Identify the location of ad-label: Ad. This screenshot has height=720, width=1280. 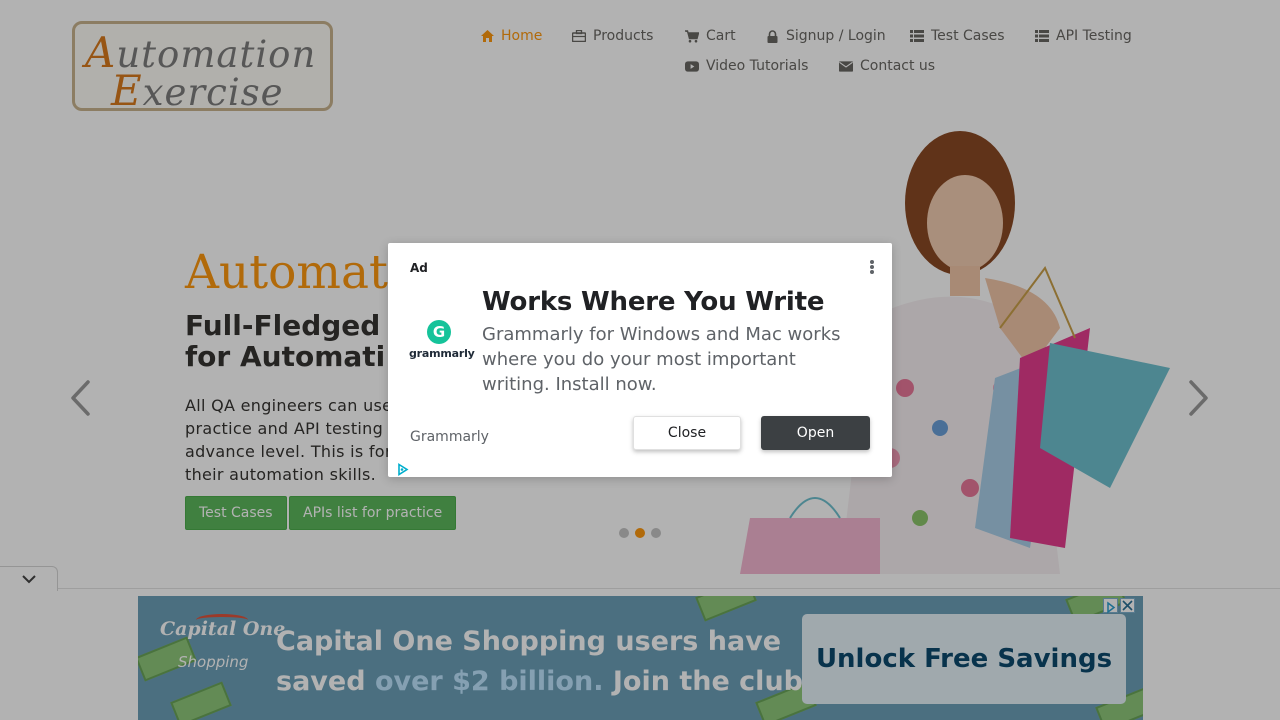
(419, 268).